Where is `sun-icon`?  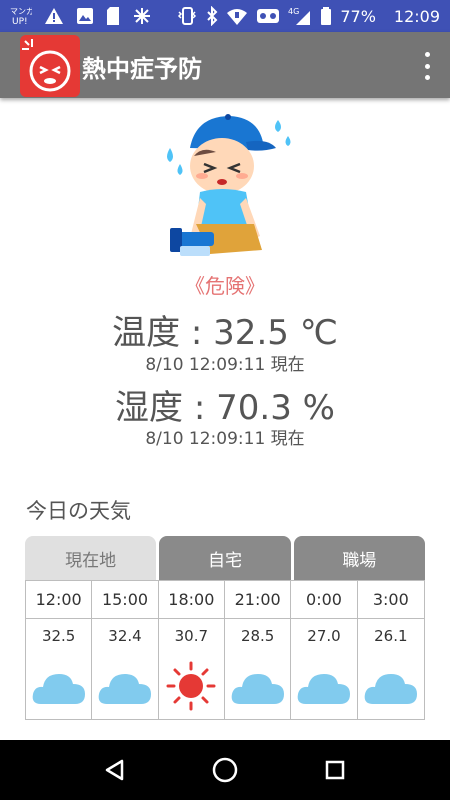
sun-icon is located at coordinates (191, 686).